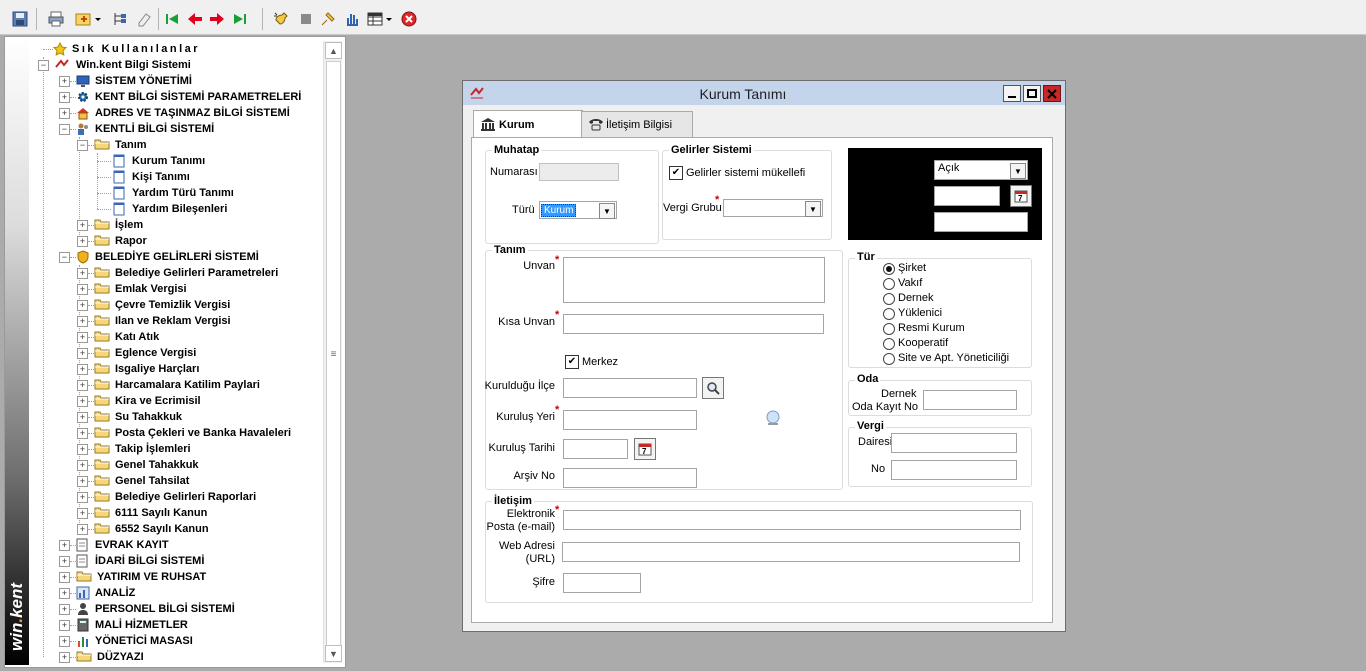 This screenshot has height=671, width=1366. I want to click on hand-icon, so click(282, 19).